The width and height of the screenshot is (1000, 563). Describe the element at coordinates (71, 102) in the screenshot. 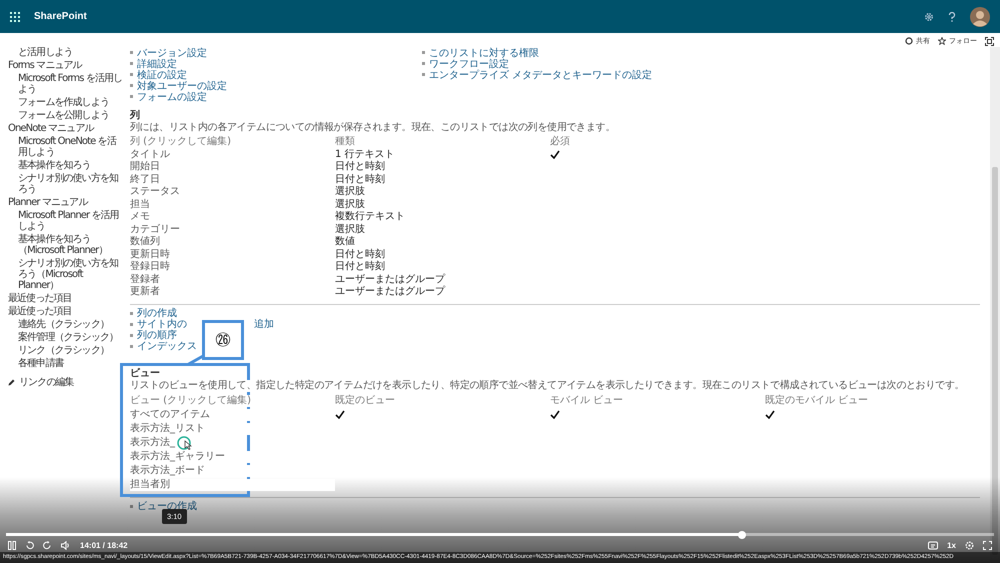

I see `nav-link: フォームを作成しよう` at that location.